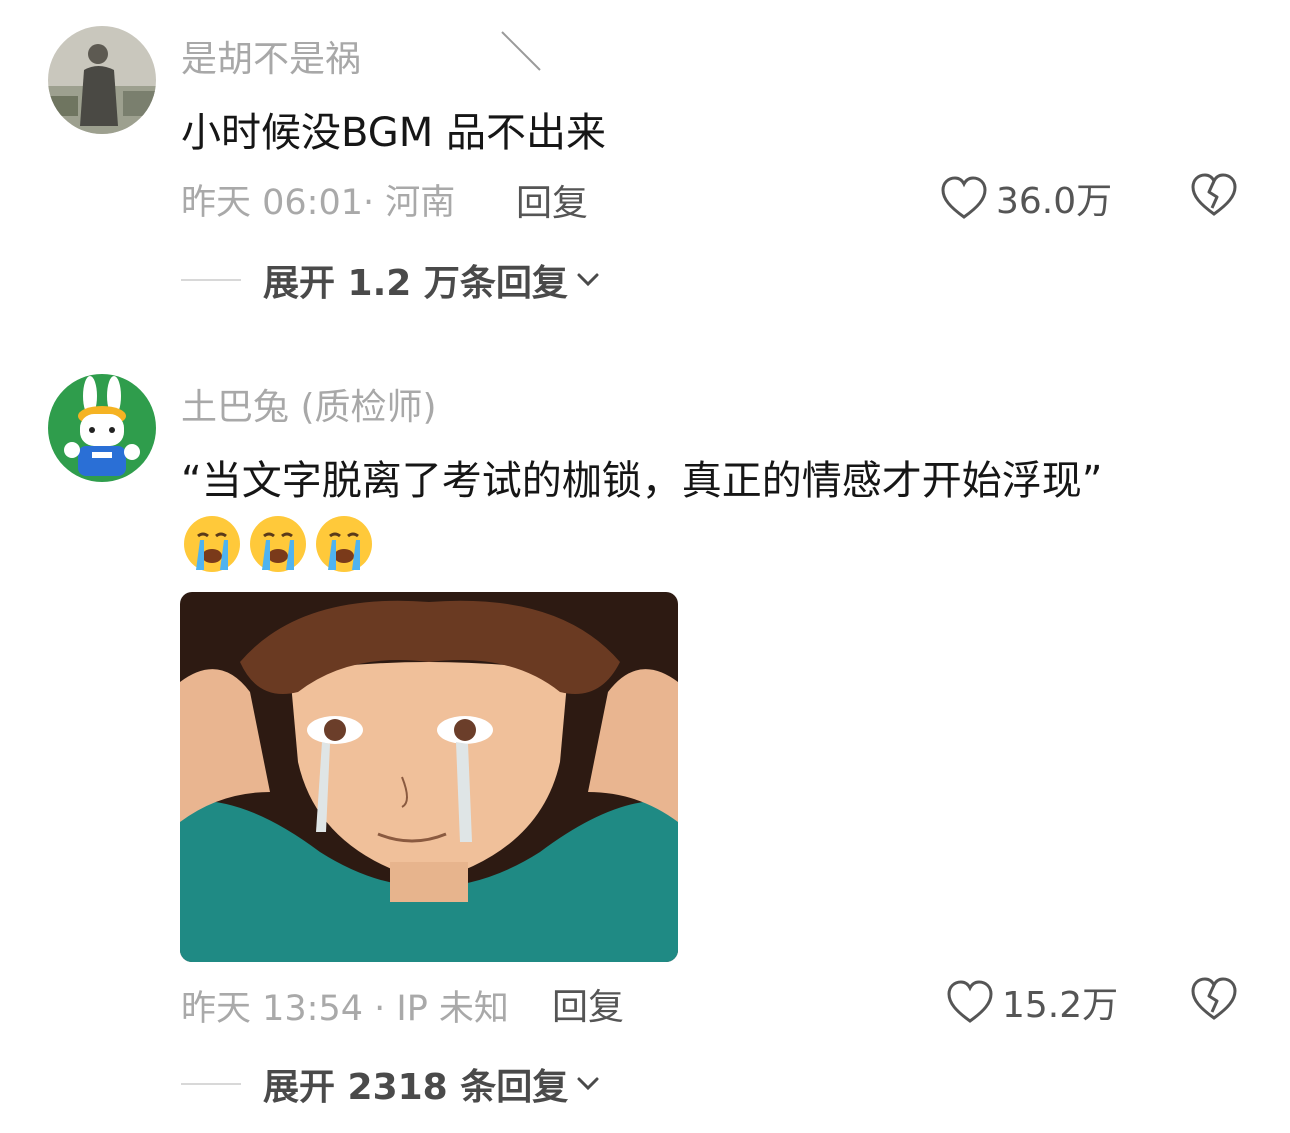  What do you see at coordinates (429, 777) in the screenshot?
I see `comment-image` at bounding box center [429, 777].